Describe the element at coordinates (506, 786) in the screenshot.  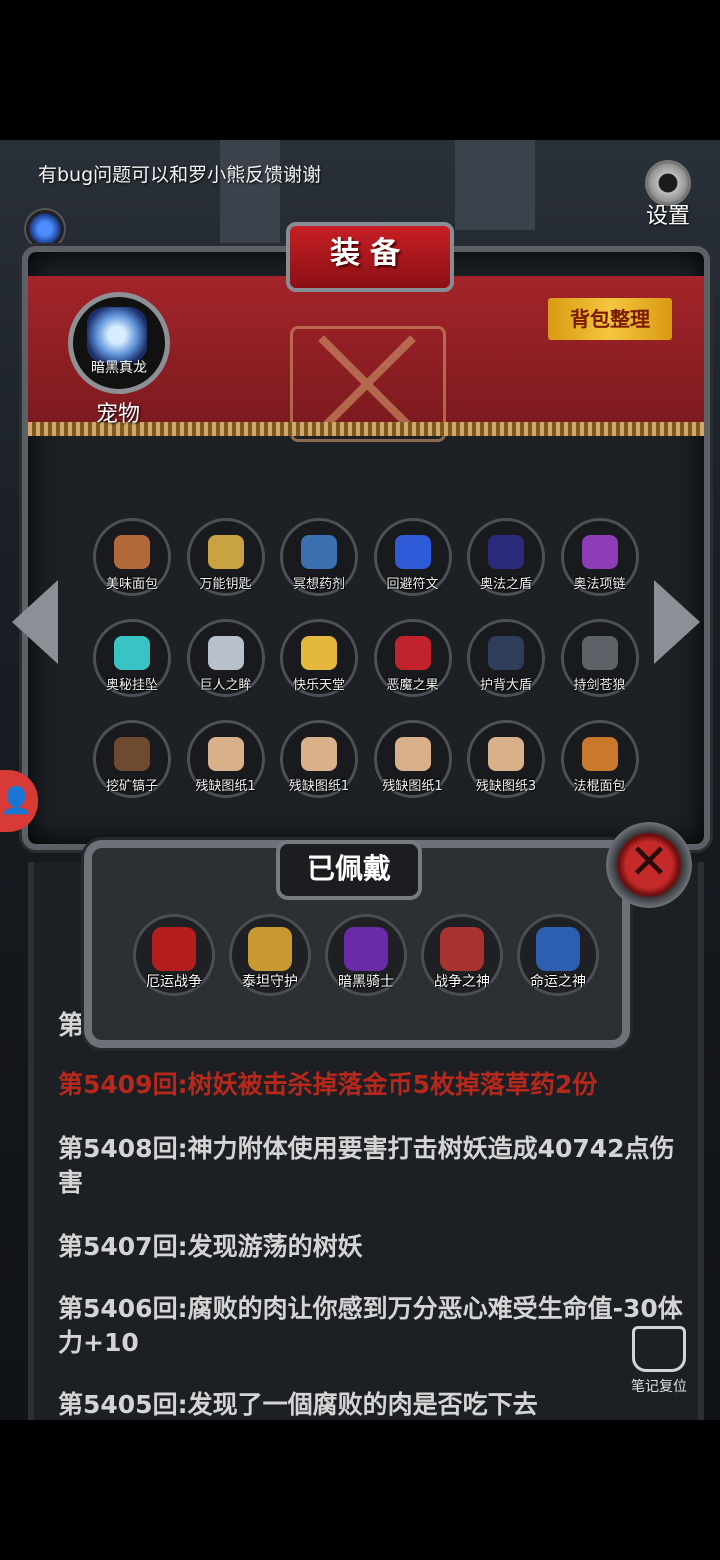
I see `item-name: 残缺图纸3` at that location.